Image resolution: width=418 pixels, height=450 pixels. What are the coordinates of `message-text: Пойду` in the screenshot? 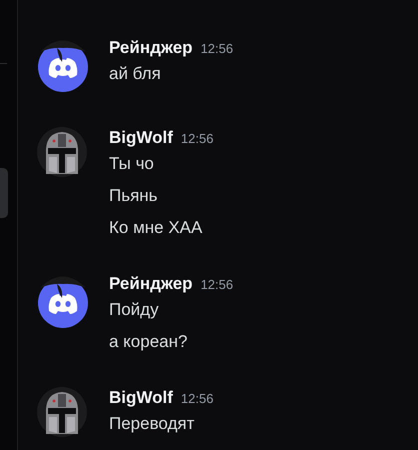 It's located at (134, 310).